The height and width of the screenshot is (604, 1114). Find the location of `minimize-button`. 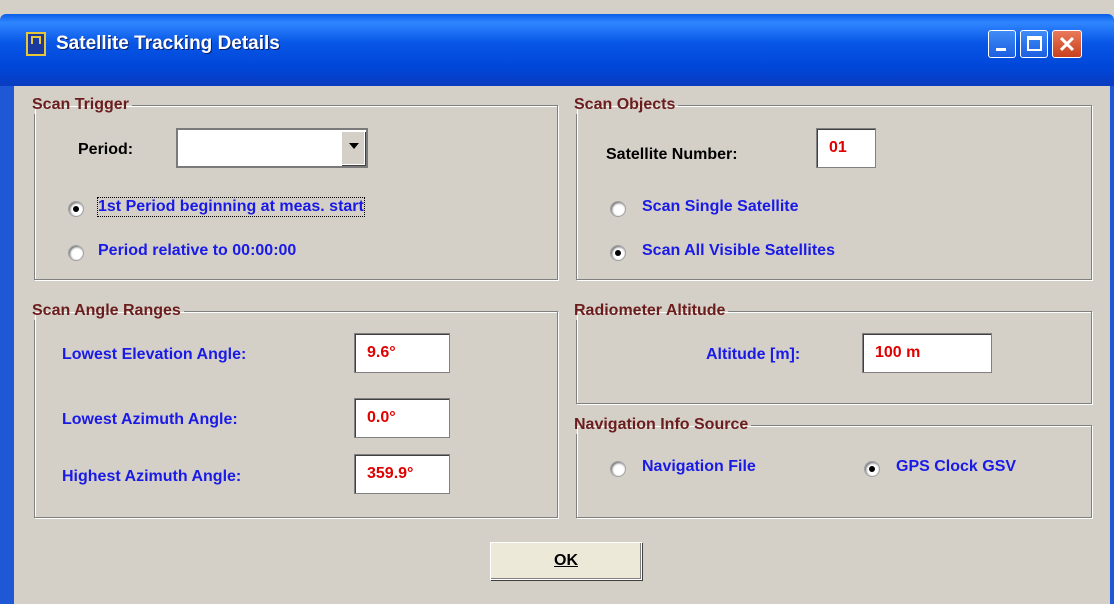

minimize-button is located at coordinates (1002, 44).